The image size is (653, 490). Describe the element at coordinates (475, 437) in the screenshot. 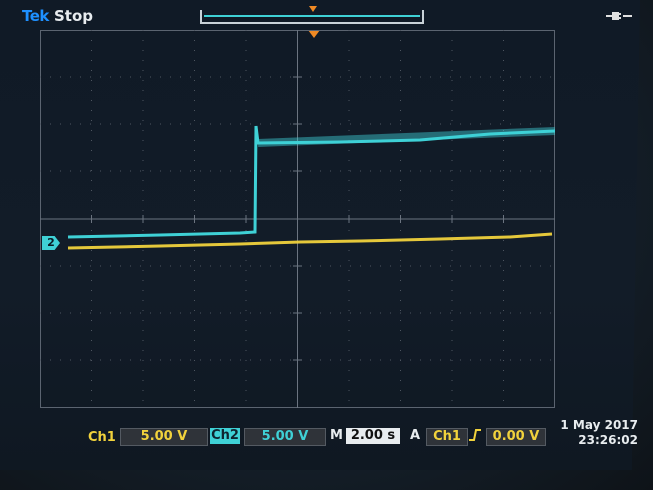

I see `rising-edge-icon` at that location.